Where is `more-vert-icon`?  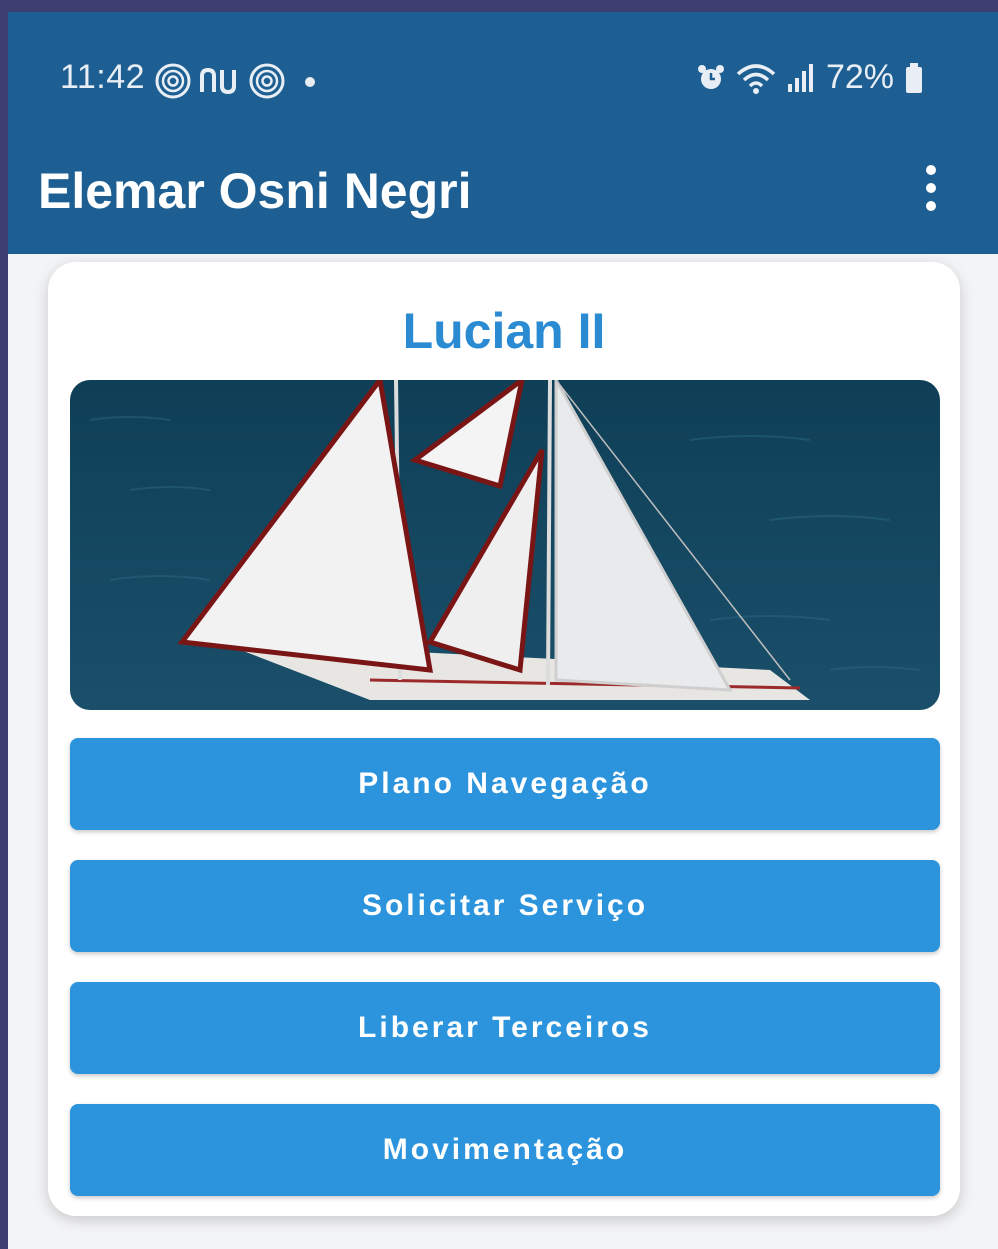
more-vert-icon is located at coordinates (931, 188).